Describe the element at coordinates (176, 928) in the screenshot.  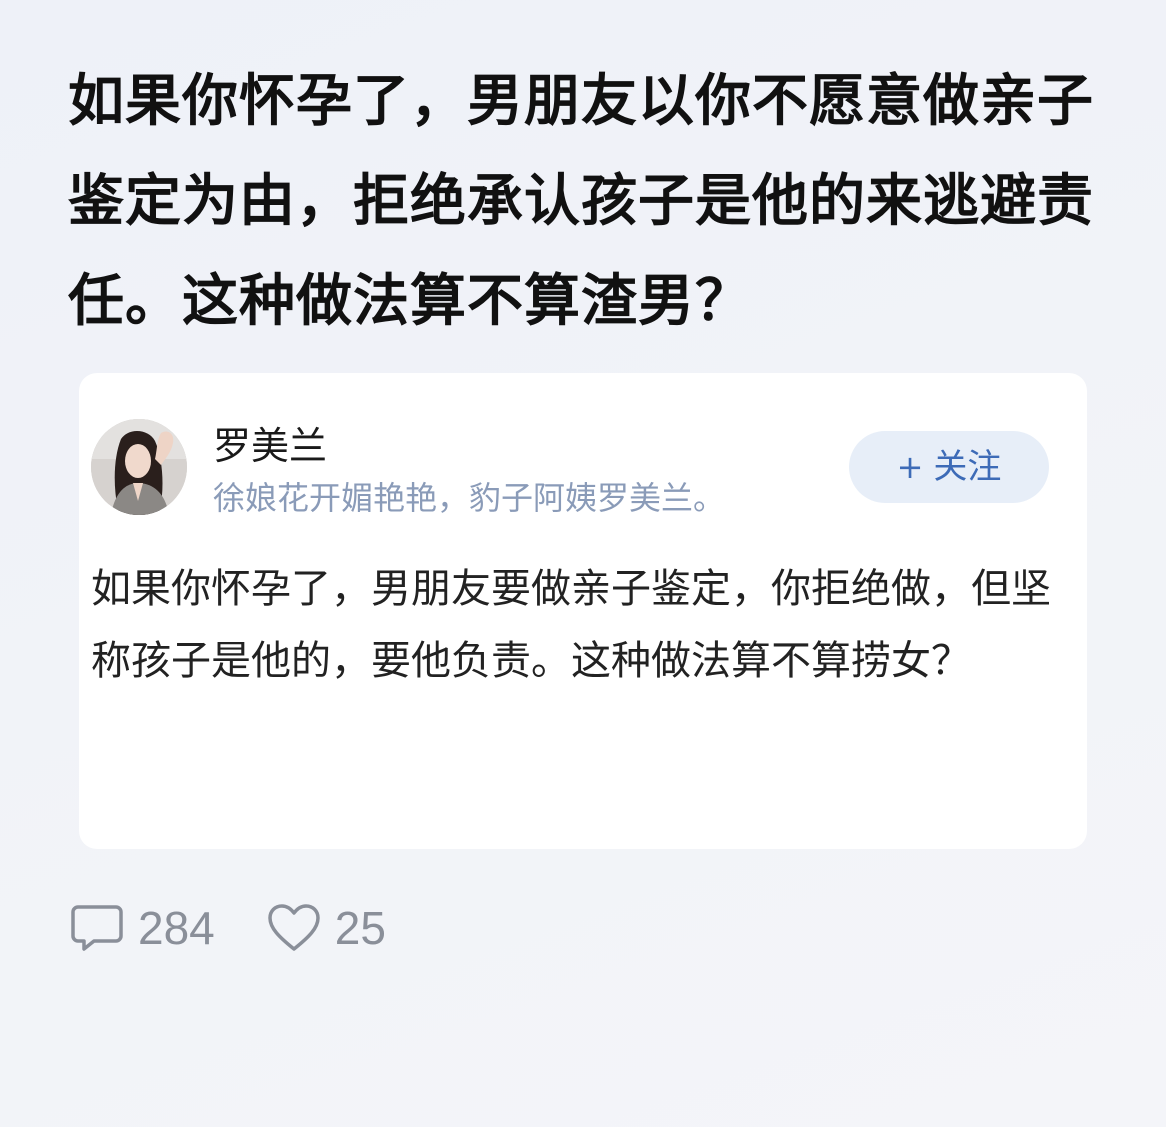
I see `comment-count: 284` at that location.